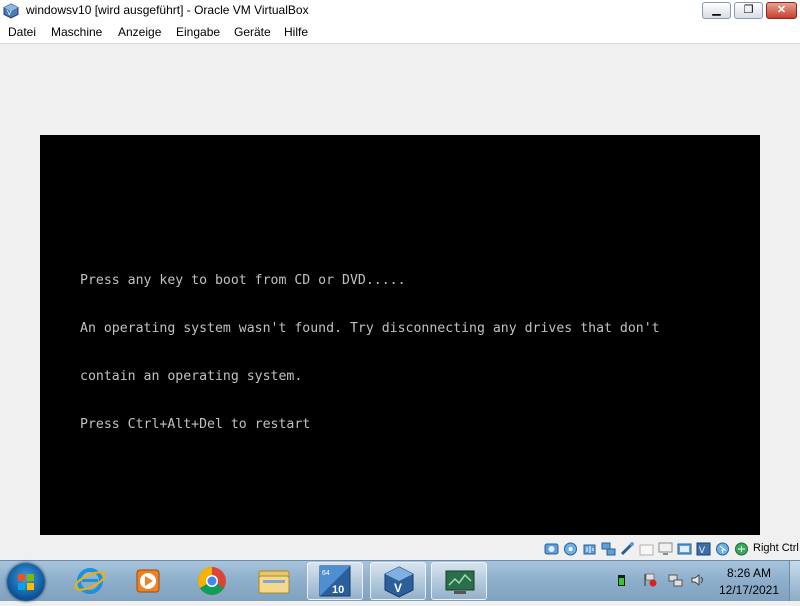  What do you see at coordinates (400, 549) in the screenshot?
I see `vm-status-bar: V Right Ctrl` at bounding box center [400, 549].